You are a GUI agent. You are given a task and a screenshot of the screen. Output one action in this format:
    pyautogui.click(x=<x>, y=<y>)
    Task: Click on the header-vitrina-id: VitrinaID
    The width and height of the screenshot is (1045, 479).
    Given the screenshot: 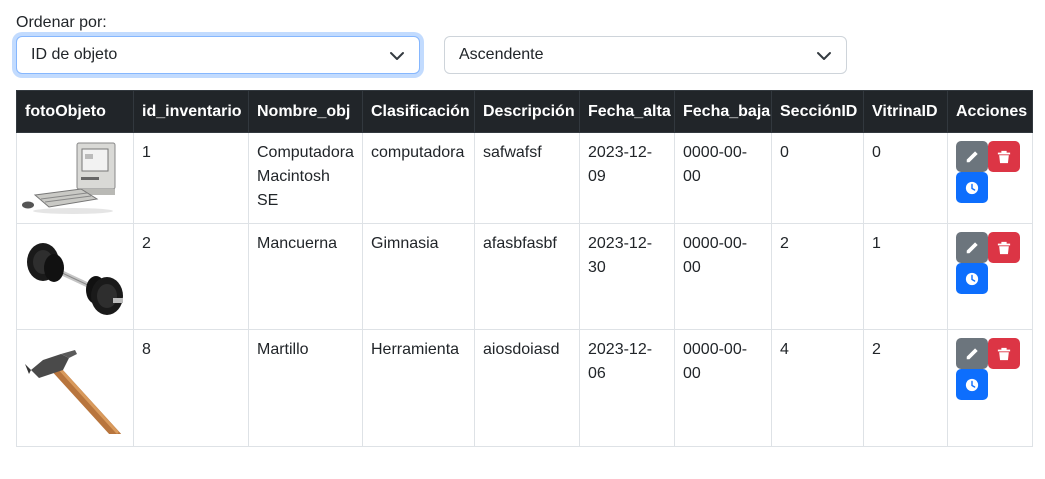 What is the action you would take?
    pyautogui.click(x=905, y=111)
    